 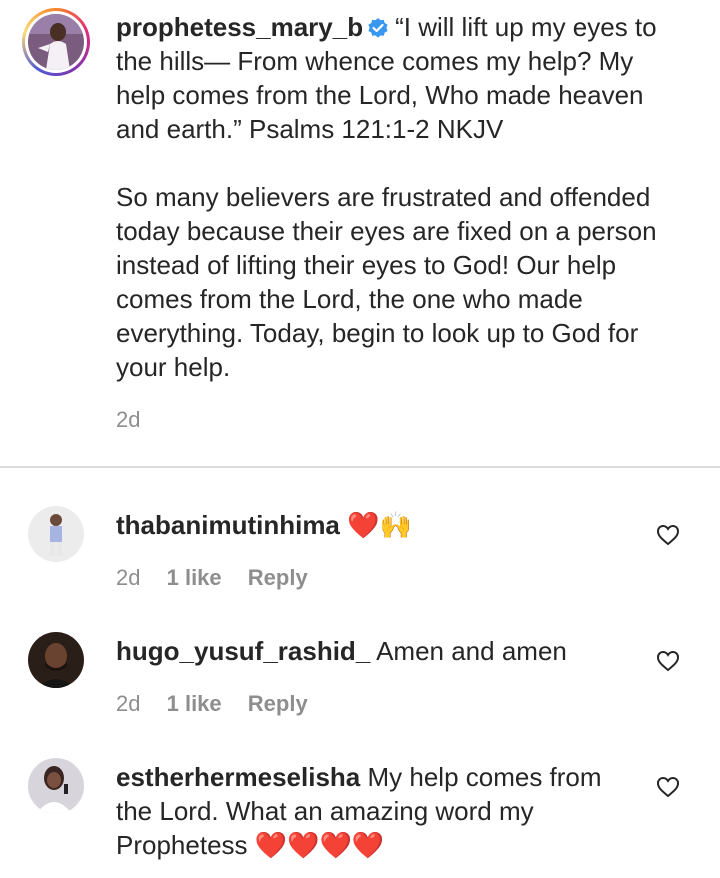 I want to click on verified-badge-icon, so click(x=378, y=25).